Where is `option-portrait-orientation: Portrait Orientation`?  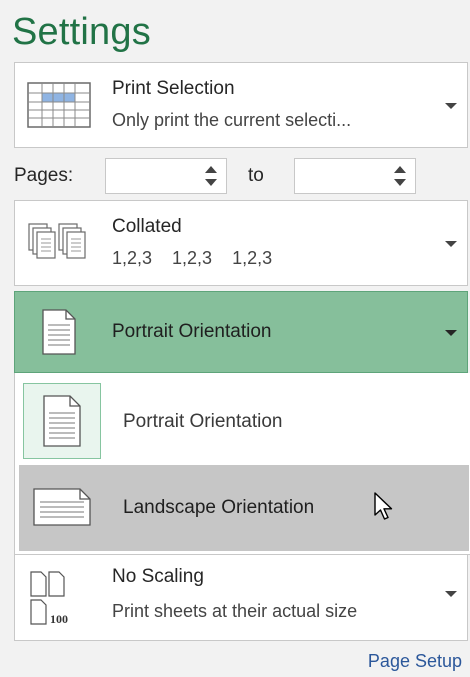
option-portrait-orientation: Portrait Orientation is located at coordinates (244, 422).